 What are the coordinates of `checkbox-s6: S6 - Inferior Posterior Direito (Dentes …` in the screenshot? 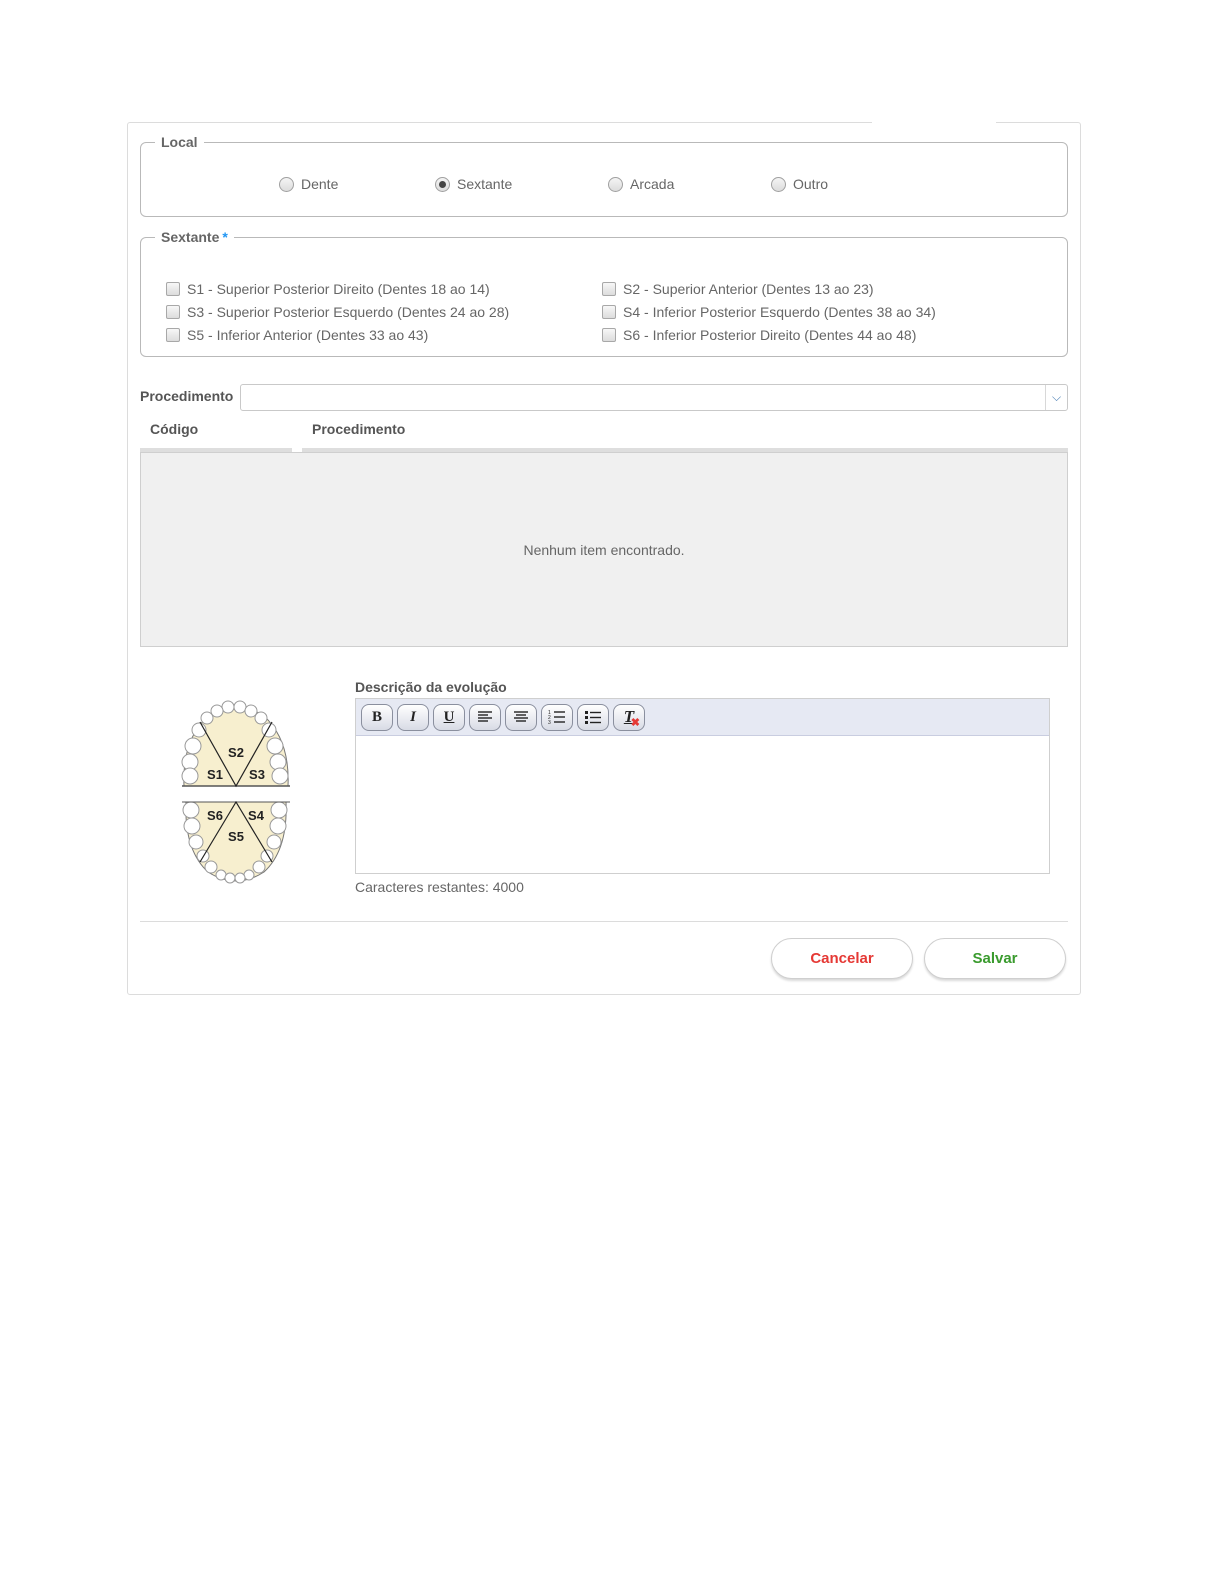 It's located at (759, 335).